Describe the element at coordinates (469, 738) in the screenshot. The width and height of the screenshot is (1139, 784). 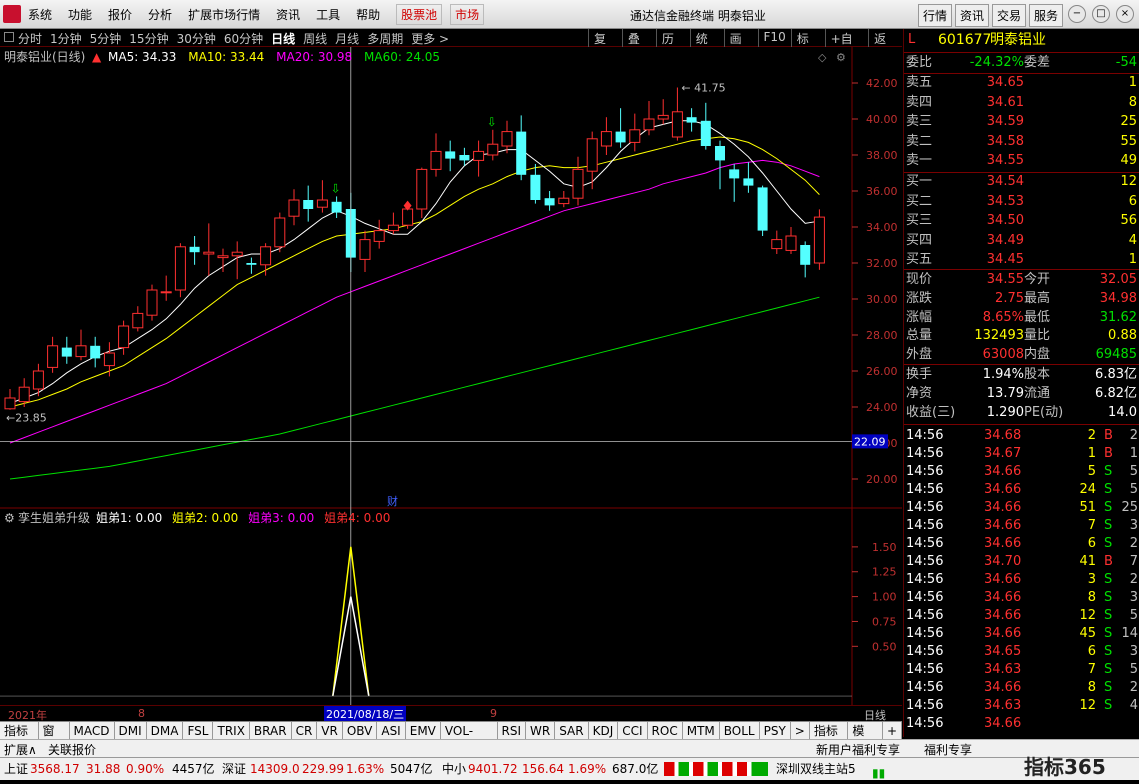
I see `tab-vol-tdx: VOL-TDX` at that location.